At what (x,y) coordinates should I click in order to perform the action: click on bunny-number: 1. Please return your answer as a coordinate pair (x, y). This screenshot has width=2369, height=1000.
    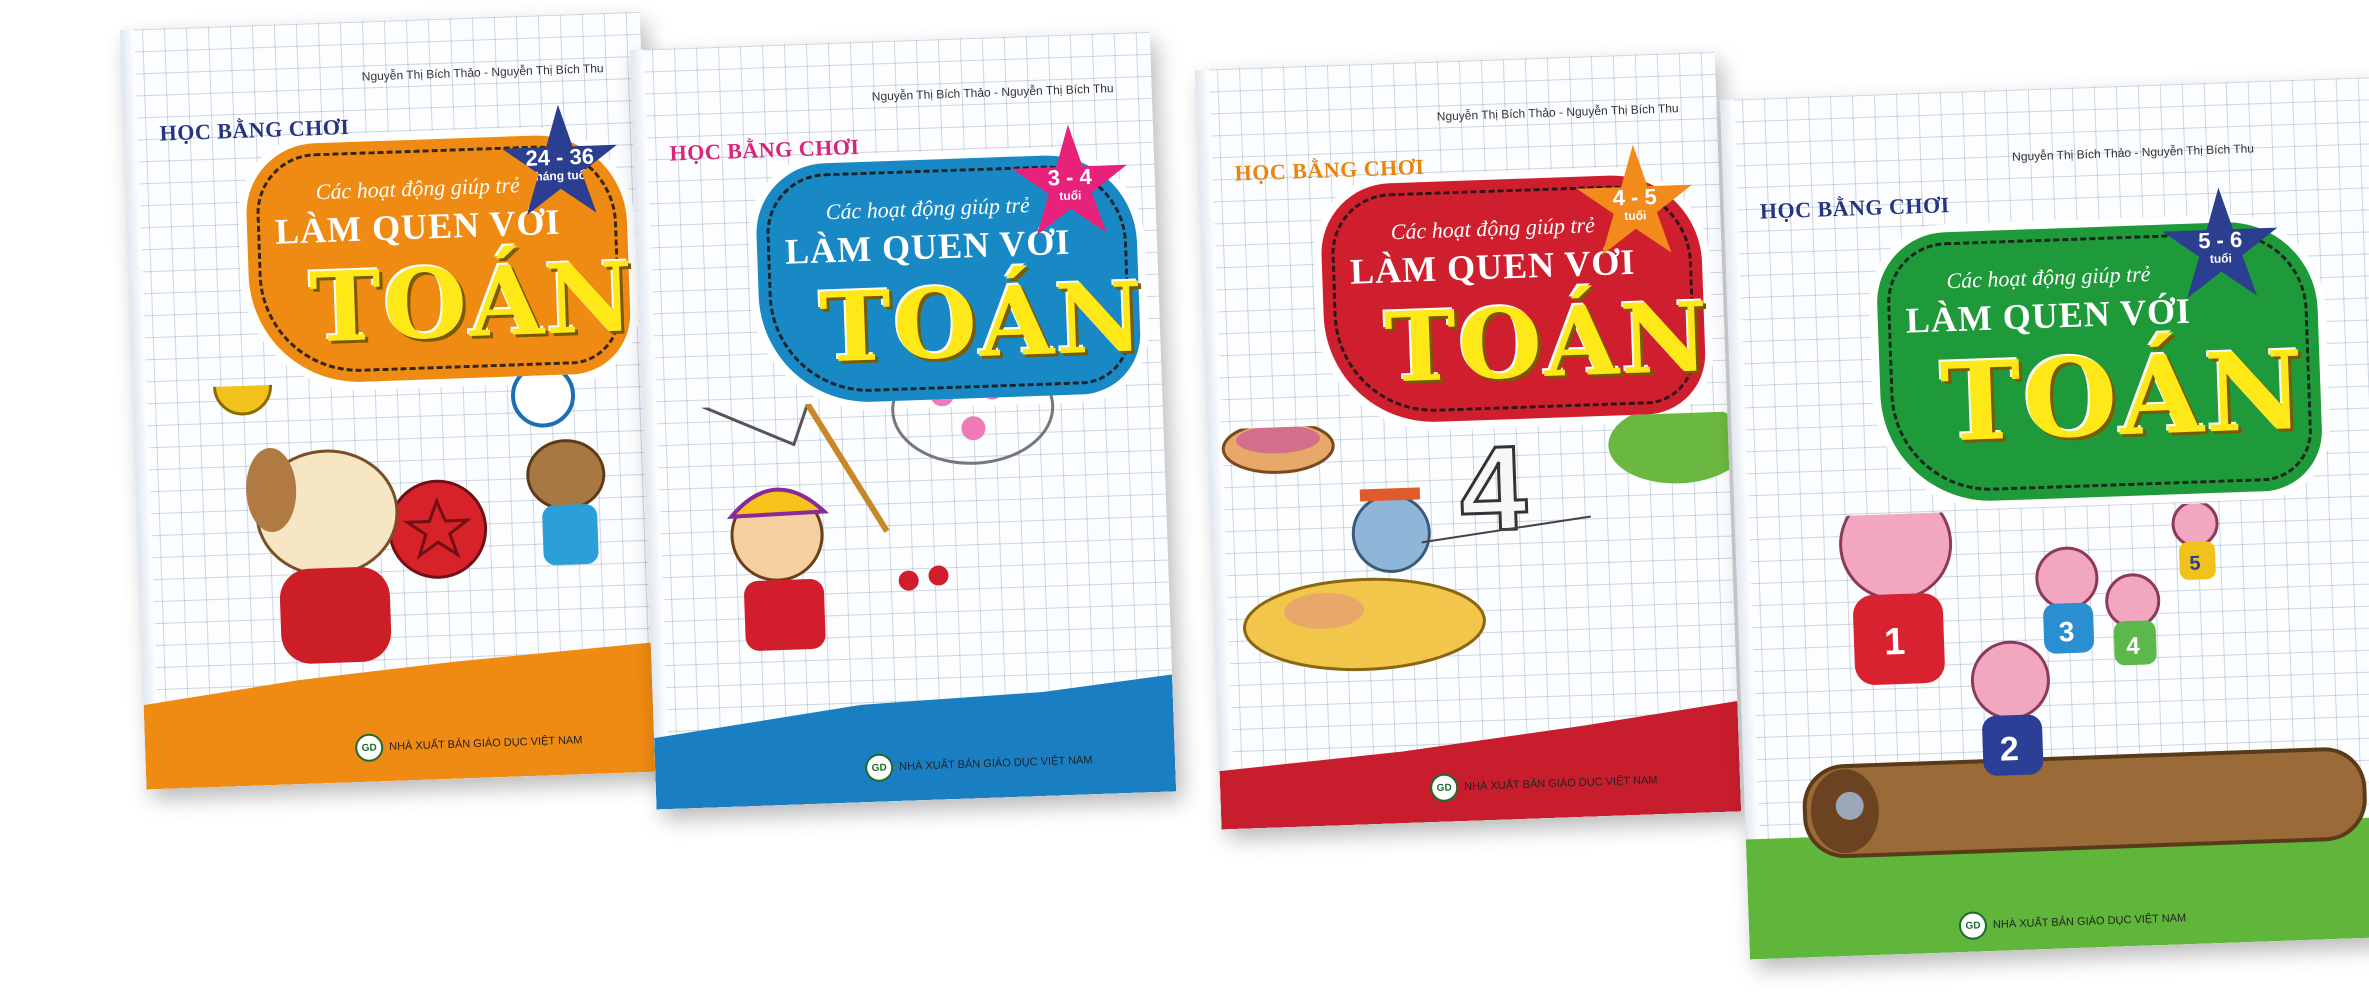
    Looking at the image, I should click on (1894, 642).